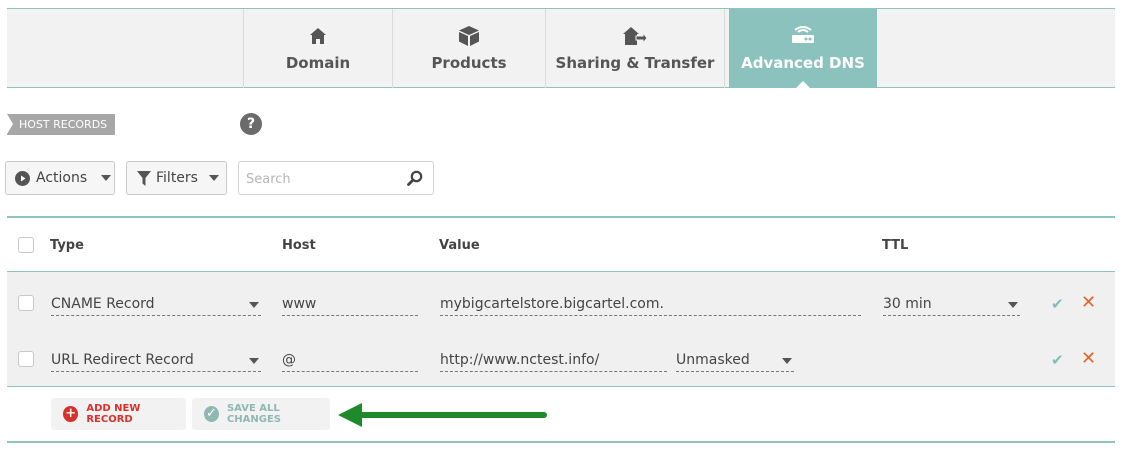 The width and height of the screenshot is (1125, 453). I want to click on record-type-select: URL Redirect Record, so click(156, 361).